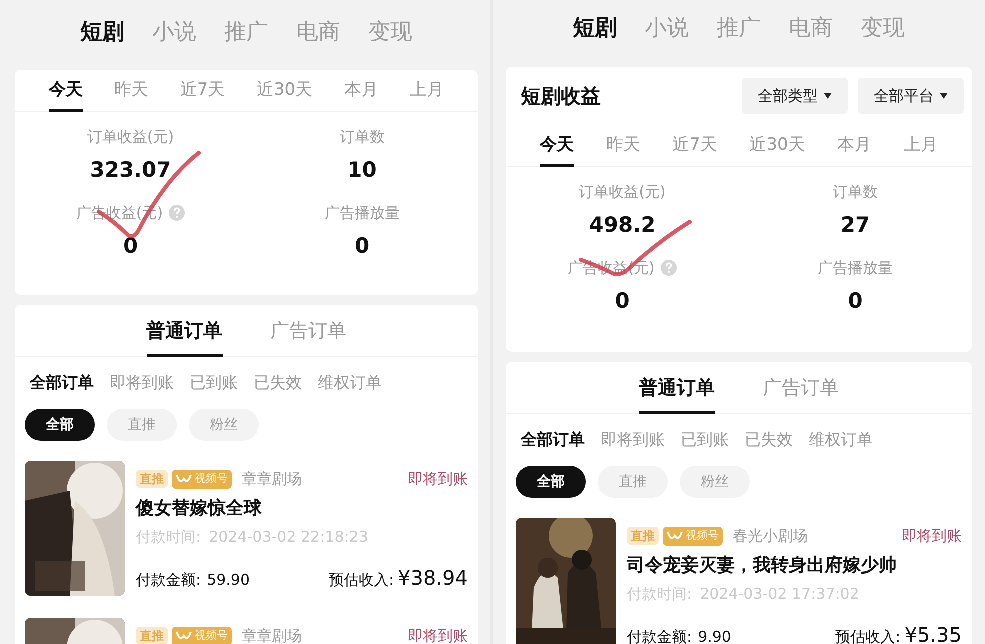  I want to click on filter-dropdown: 全部类型, so click(795, 96).